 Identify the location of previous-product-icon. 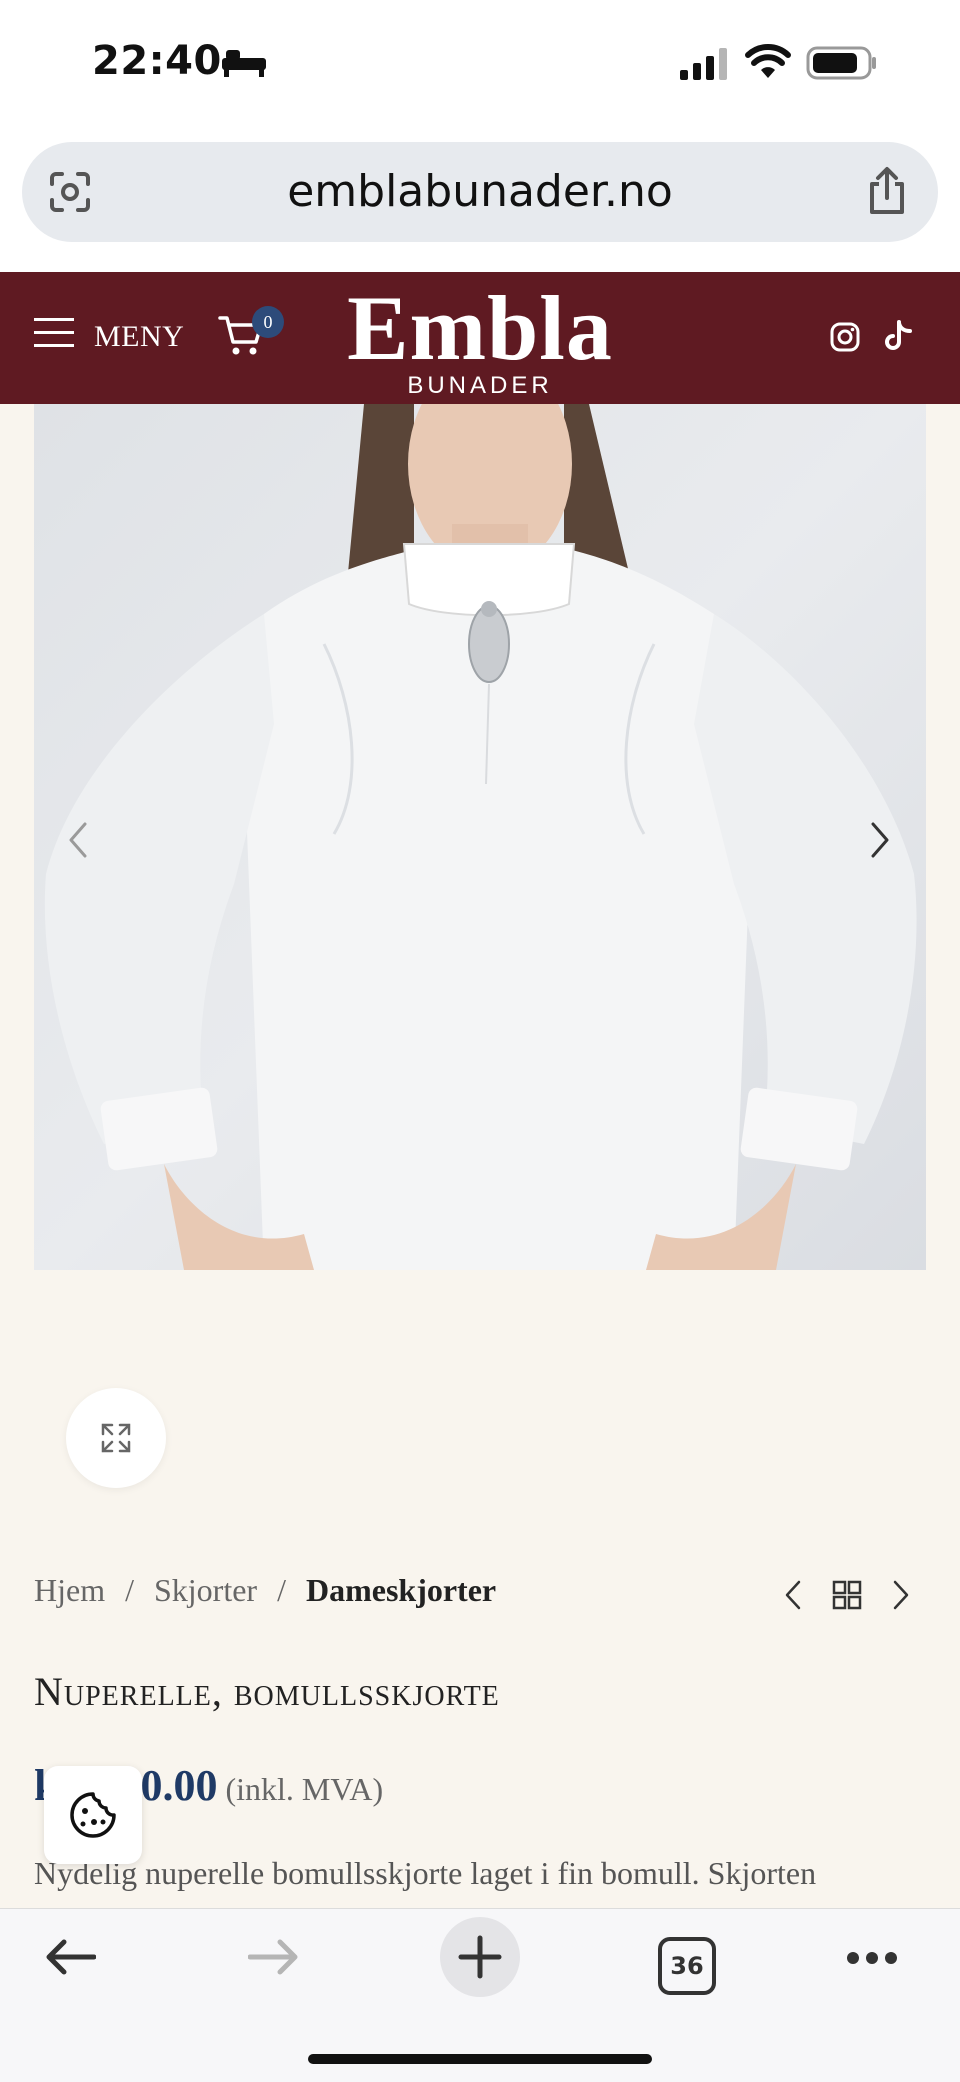
(793, 1595).